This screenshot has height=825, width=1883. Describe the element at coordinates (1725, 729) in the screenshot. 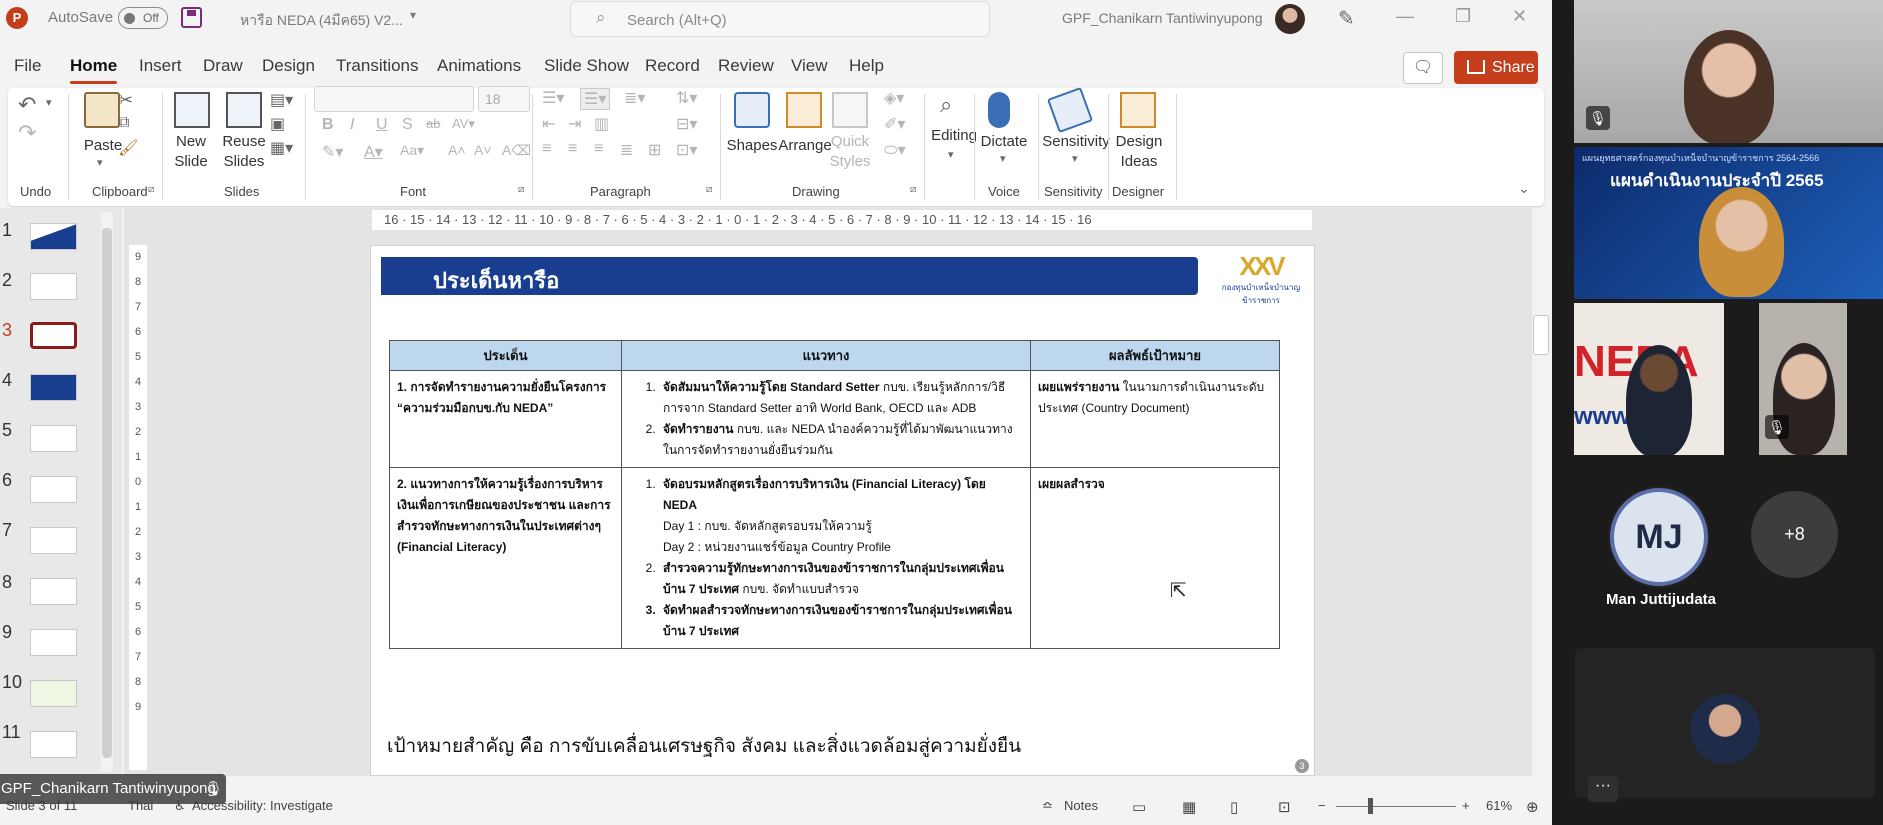

I see `participant-avatar` at that location.